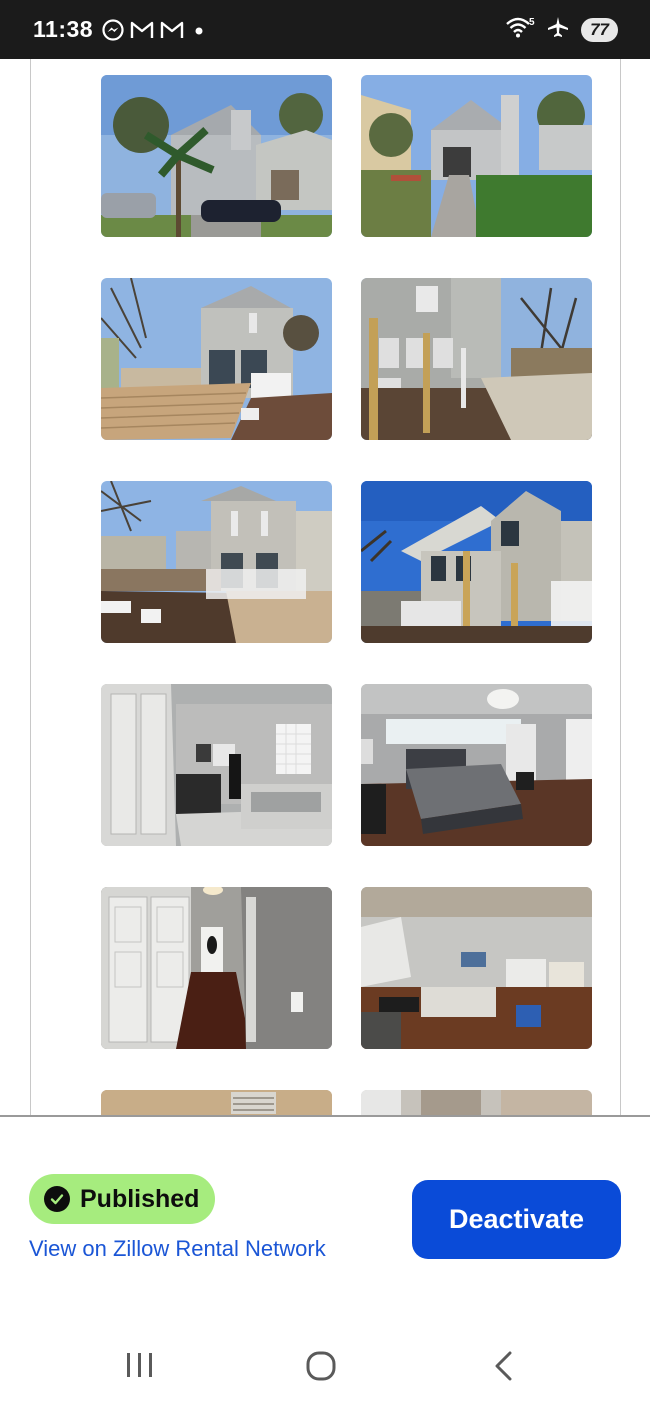  I want to click on dot-icon, so click(198, 32).